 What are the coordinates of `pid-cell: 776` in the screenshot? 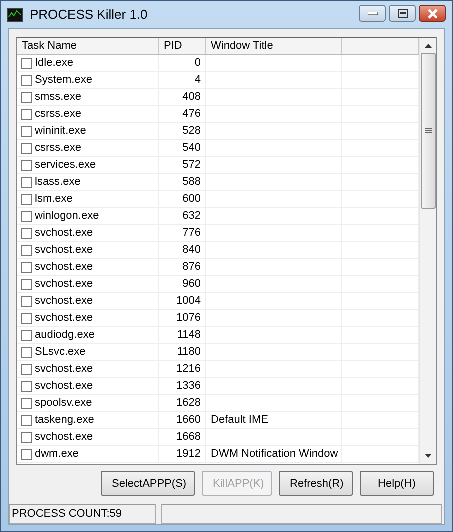 It's located at (191, 233).